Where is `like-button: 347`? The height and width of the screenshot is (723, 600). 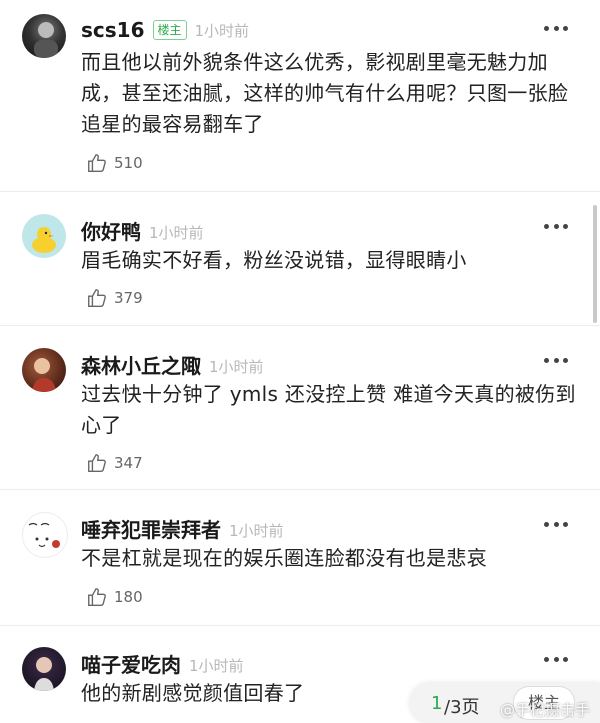
like-button: 347 is located at coordinates (114, 463).